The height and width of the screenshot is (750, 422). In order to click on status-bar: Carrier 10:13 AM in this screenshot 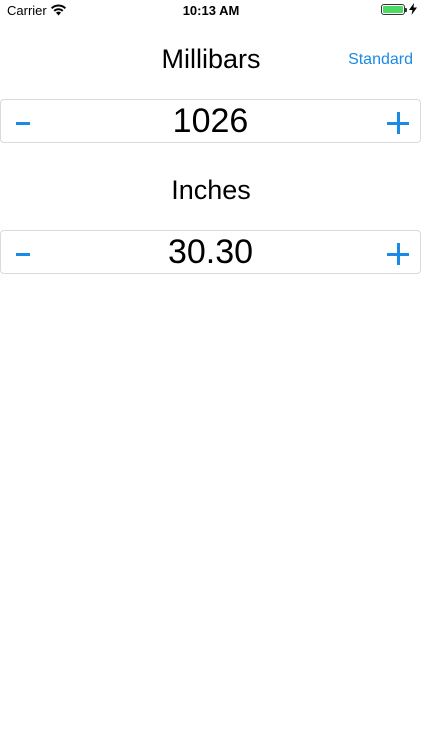, I will do `click(211, 11)`.